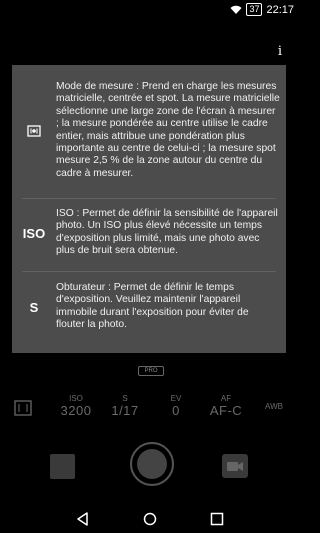 The height and width of the screenshot is (533, 320). I want to click on back-icon, so click(83, 519).